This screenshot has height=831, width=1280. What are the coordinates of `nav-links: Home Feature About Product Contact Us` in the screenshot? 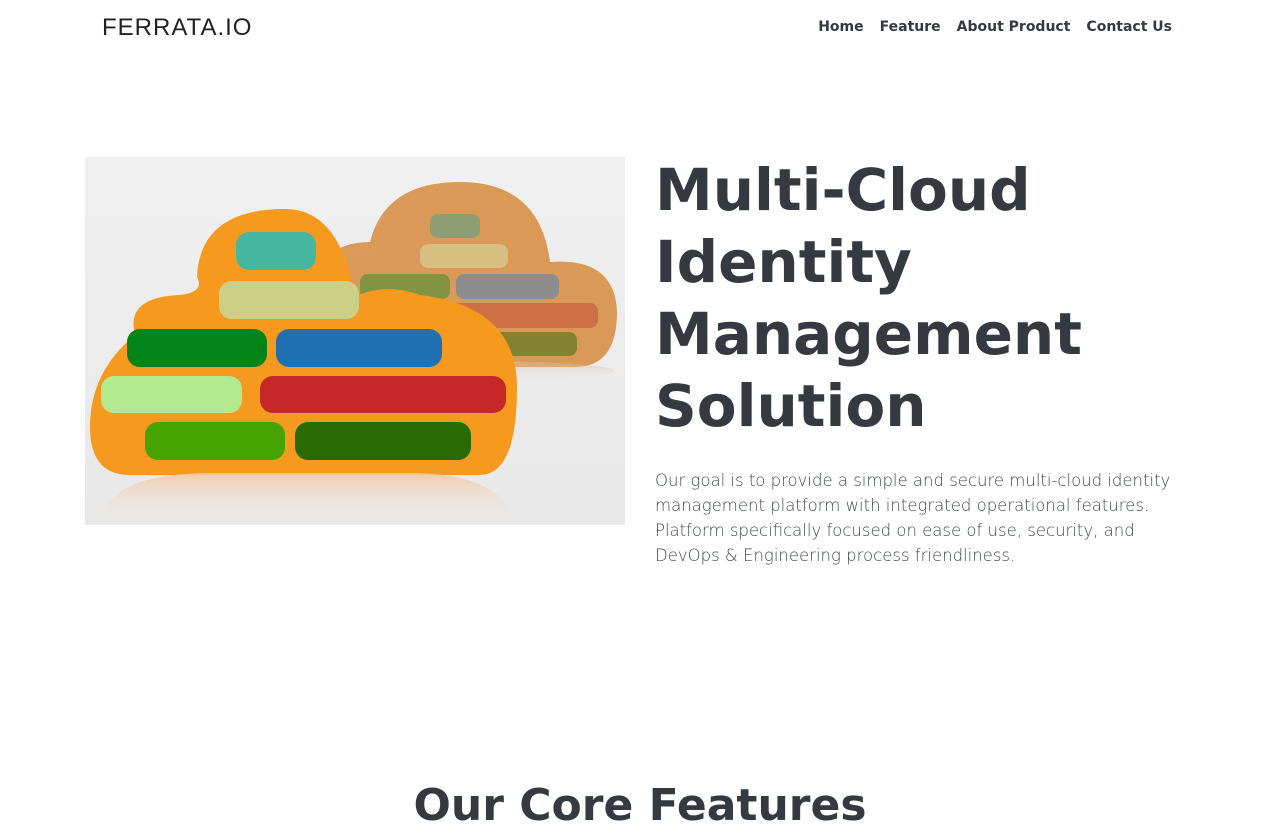 It's located at (995, 27).